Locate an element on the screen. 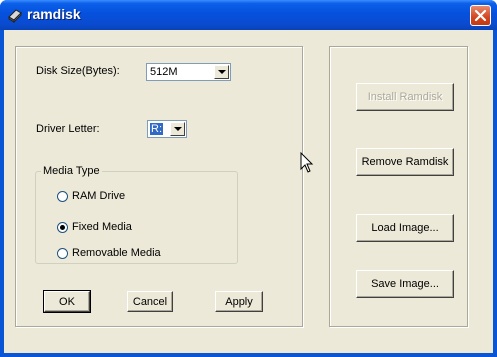  removable-media-label: Removable Media is located at coordinates (116, 253).